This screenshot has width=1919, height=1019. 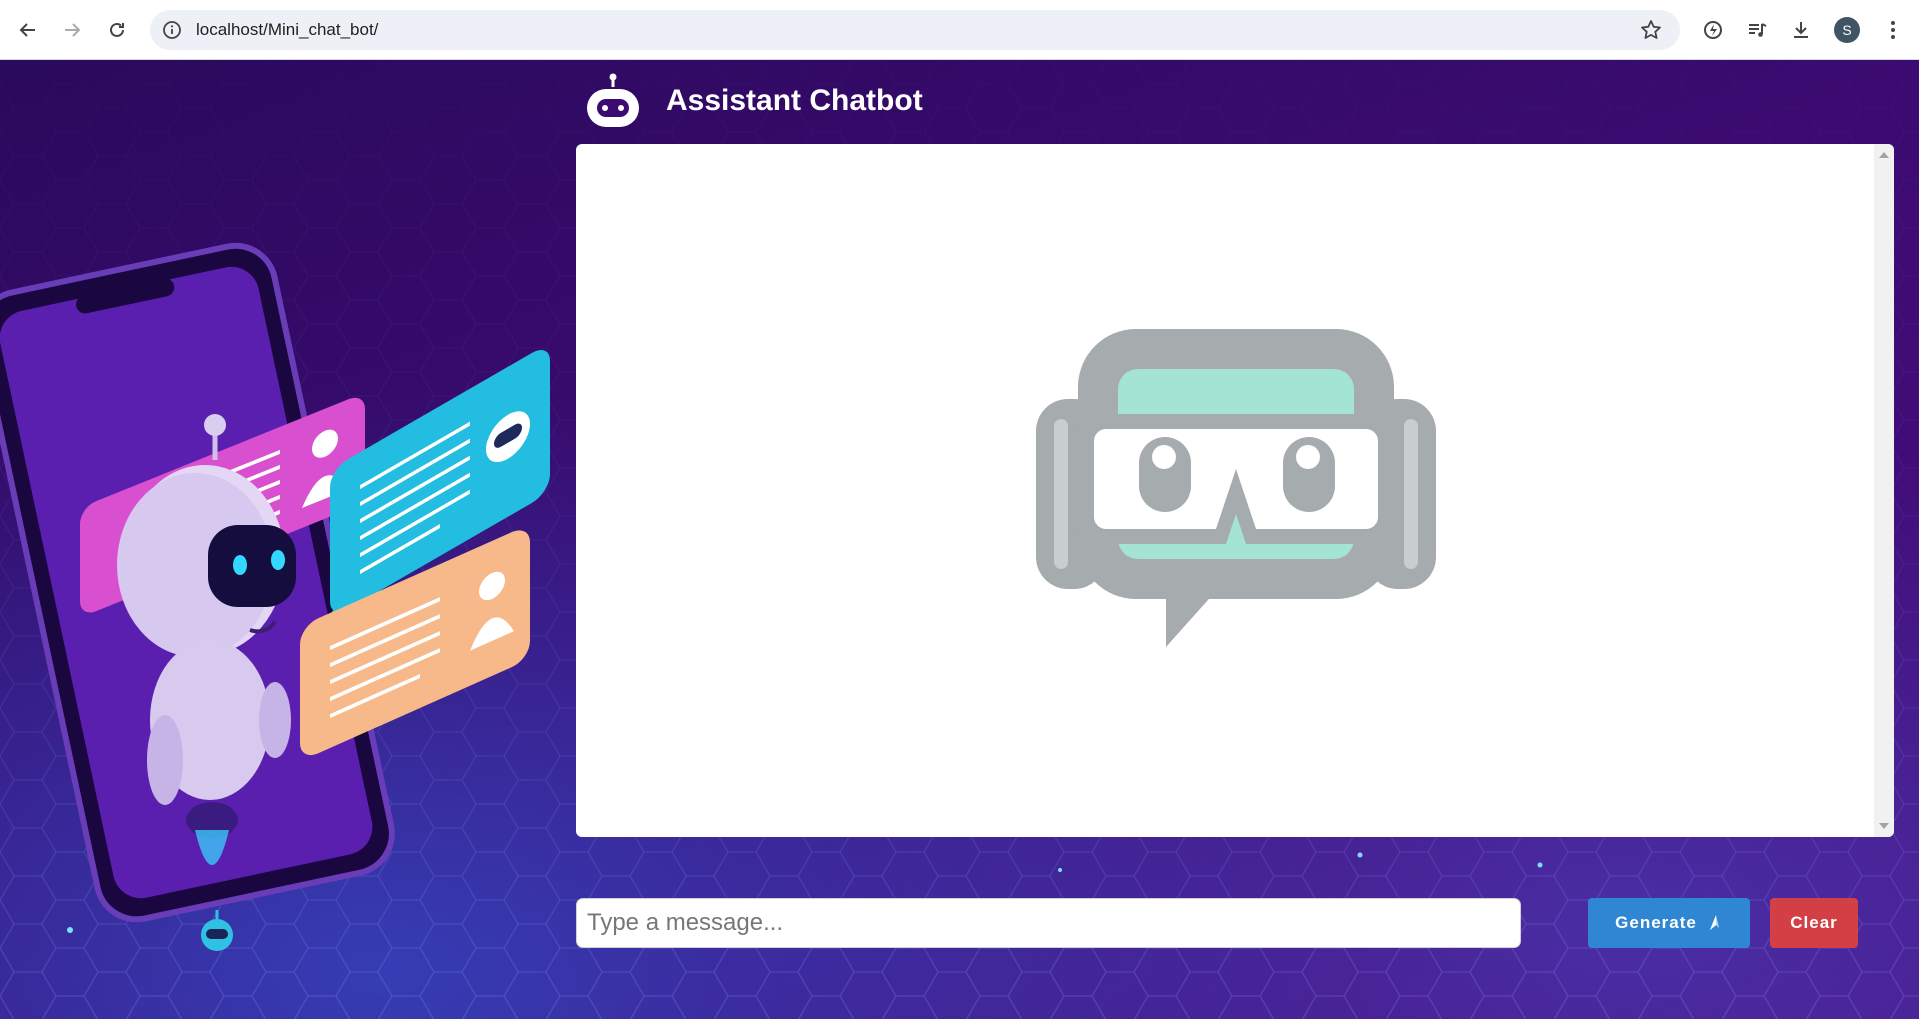 What do you see at coordinates (1757, 30) in the screenshot?
I see `media-controls-icon` at bounding box center [1757, 30].